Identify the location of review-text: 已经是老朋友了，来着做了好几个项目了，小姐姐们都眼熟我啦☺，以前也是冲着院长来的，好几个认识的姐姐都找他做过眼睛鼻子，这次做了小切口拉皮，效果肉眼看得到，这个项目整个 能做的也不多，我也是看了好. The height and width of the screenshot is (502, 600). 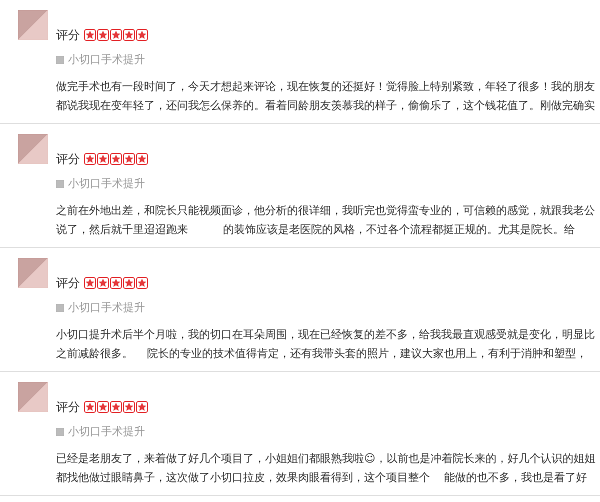
(326, 468).